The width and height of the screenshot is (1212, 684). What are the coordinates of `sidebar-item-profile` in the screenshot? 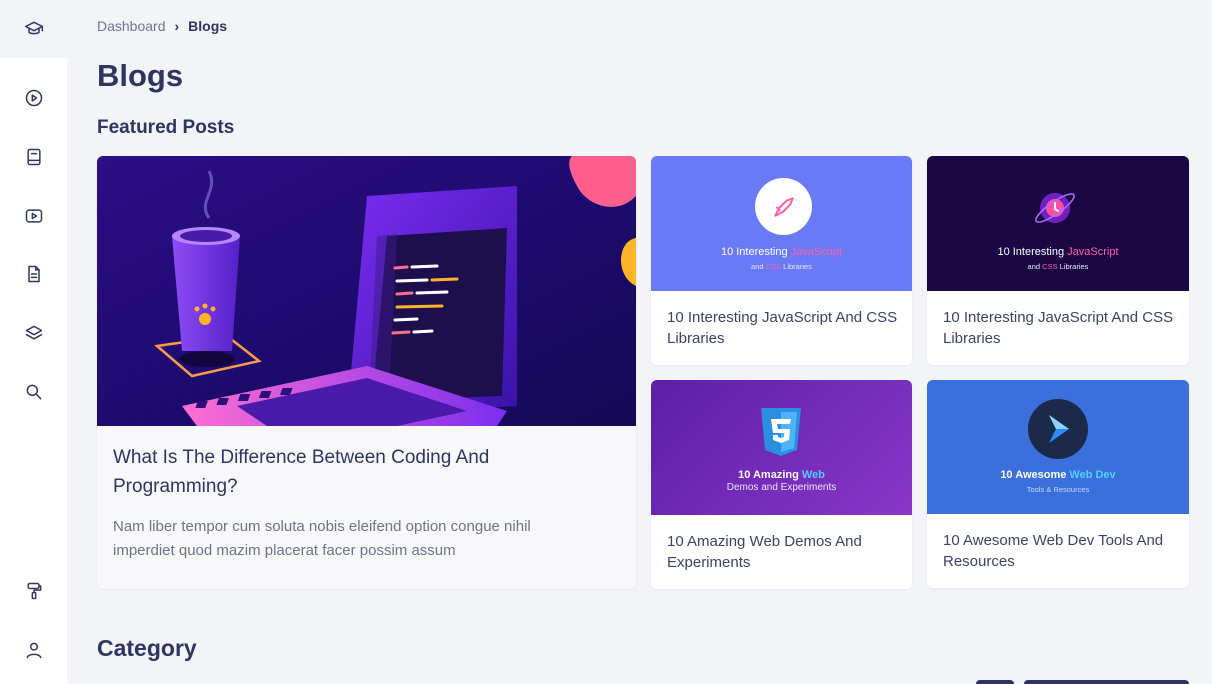 It's located at (33, 650).